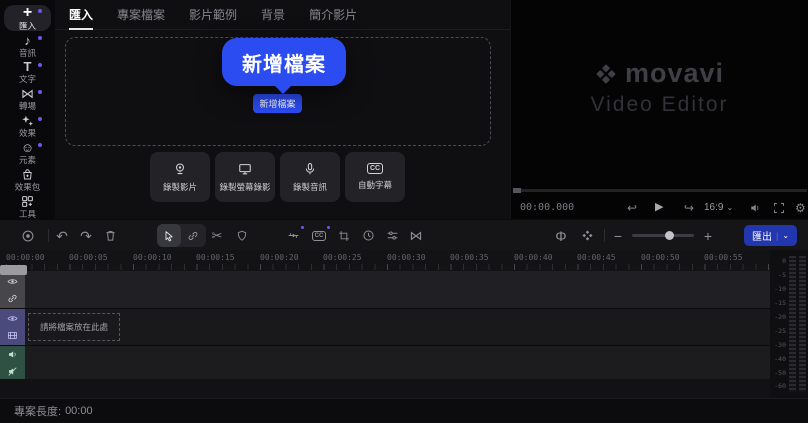 This screenshot has height=423, width=808. Describe the element at coordinates (761, 237) in the screenshot. I see `export-label: 匯出` at that location.